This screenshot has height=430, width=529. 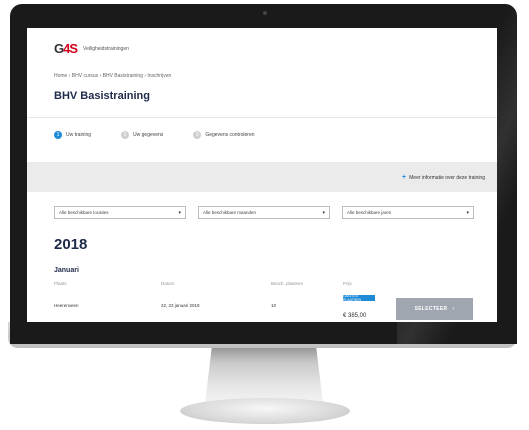 I want to click on step-gegevens-controleren: 3 Gegevens controleren, so click(x=224, y=135).